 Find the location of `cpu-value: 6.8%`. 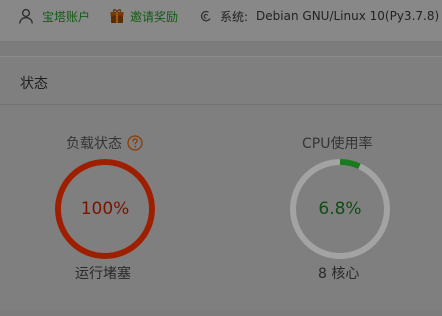

cpu-value: 6.8% is located at coordinates (340, 209).